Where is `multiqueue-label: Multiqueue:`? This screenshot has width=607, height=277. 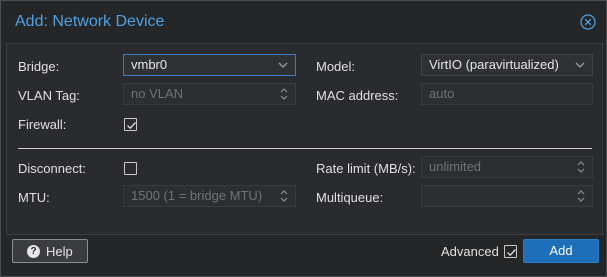 multiqueue-label: Multiqueue: is located at coordinates (350, 197).